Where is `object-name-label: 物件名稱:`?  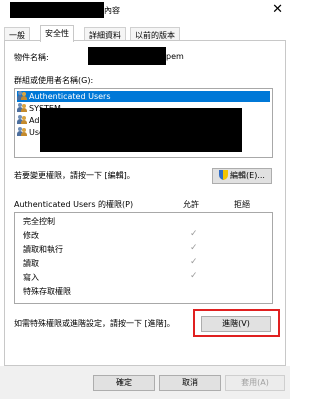 object-name-label: 物件名稱: is located at coordinates (31, 57).